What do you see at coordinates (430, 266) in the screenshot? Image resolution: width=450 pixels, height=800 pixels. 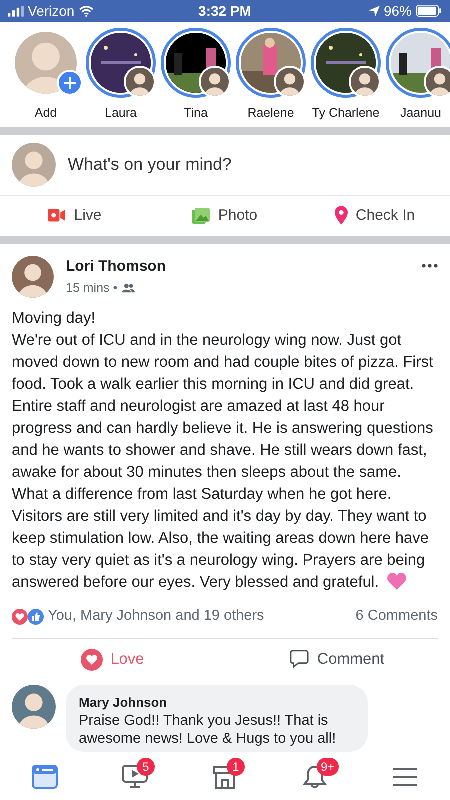 I see `more-options-icon` at bounding box center [430, 266].